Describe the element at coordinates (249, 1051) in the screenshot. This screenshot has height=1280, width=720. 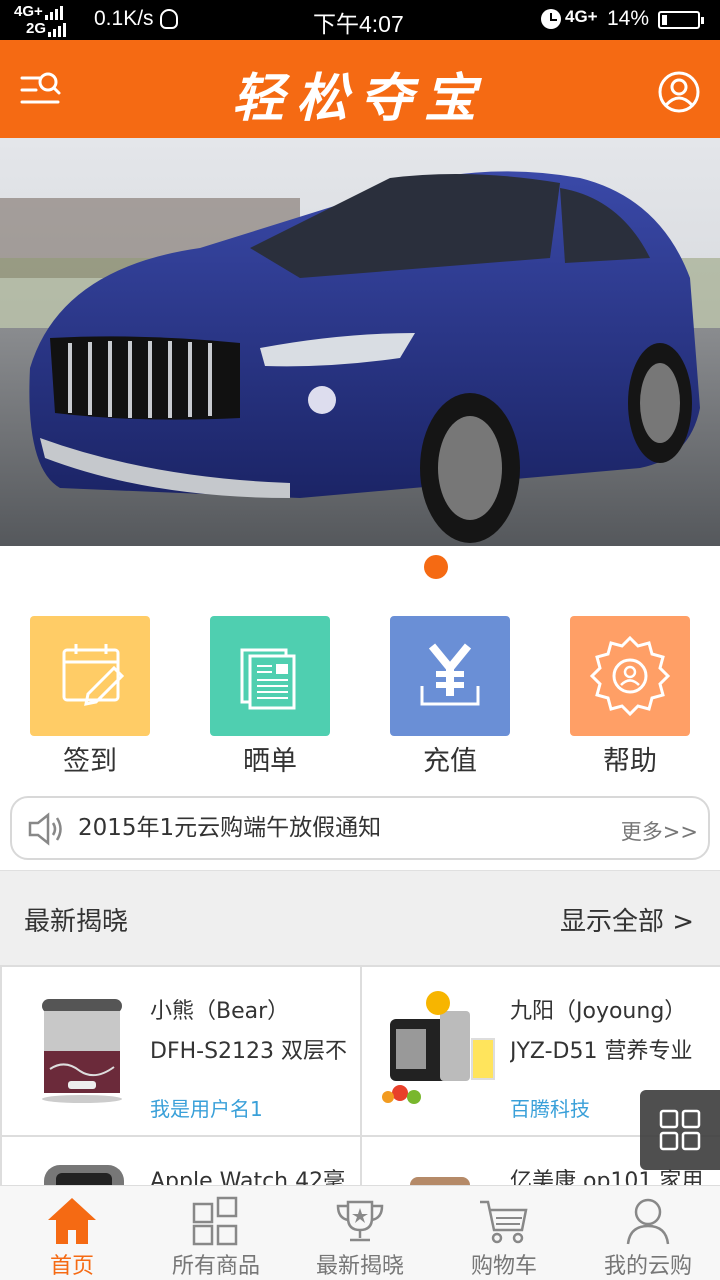
I see `product-name-line2: DFH-S2123 双层不` at that location.